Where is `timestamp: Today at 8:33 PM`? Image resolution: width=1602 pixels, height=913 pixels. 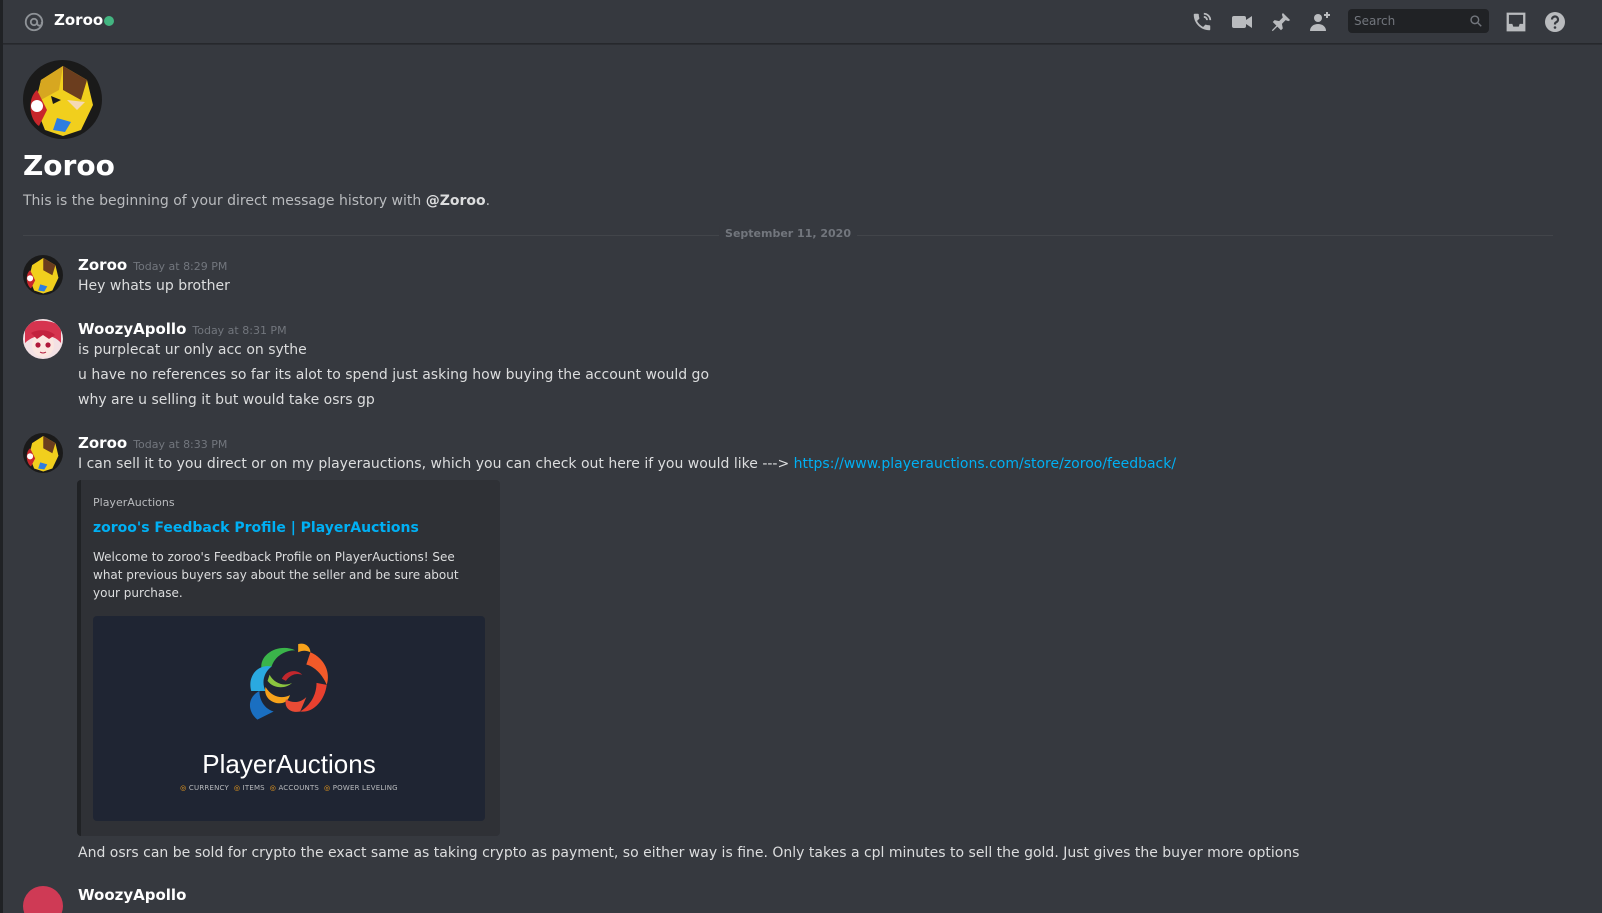
timestamp: Today at 8:33 PM is located at coordinates (180, 444).